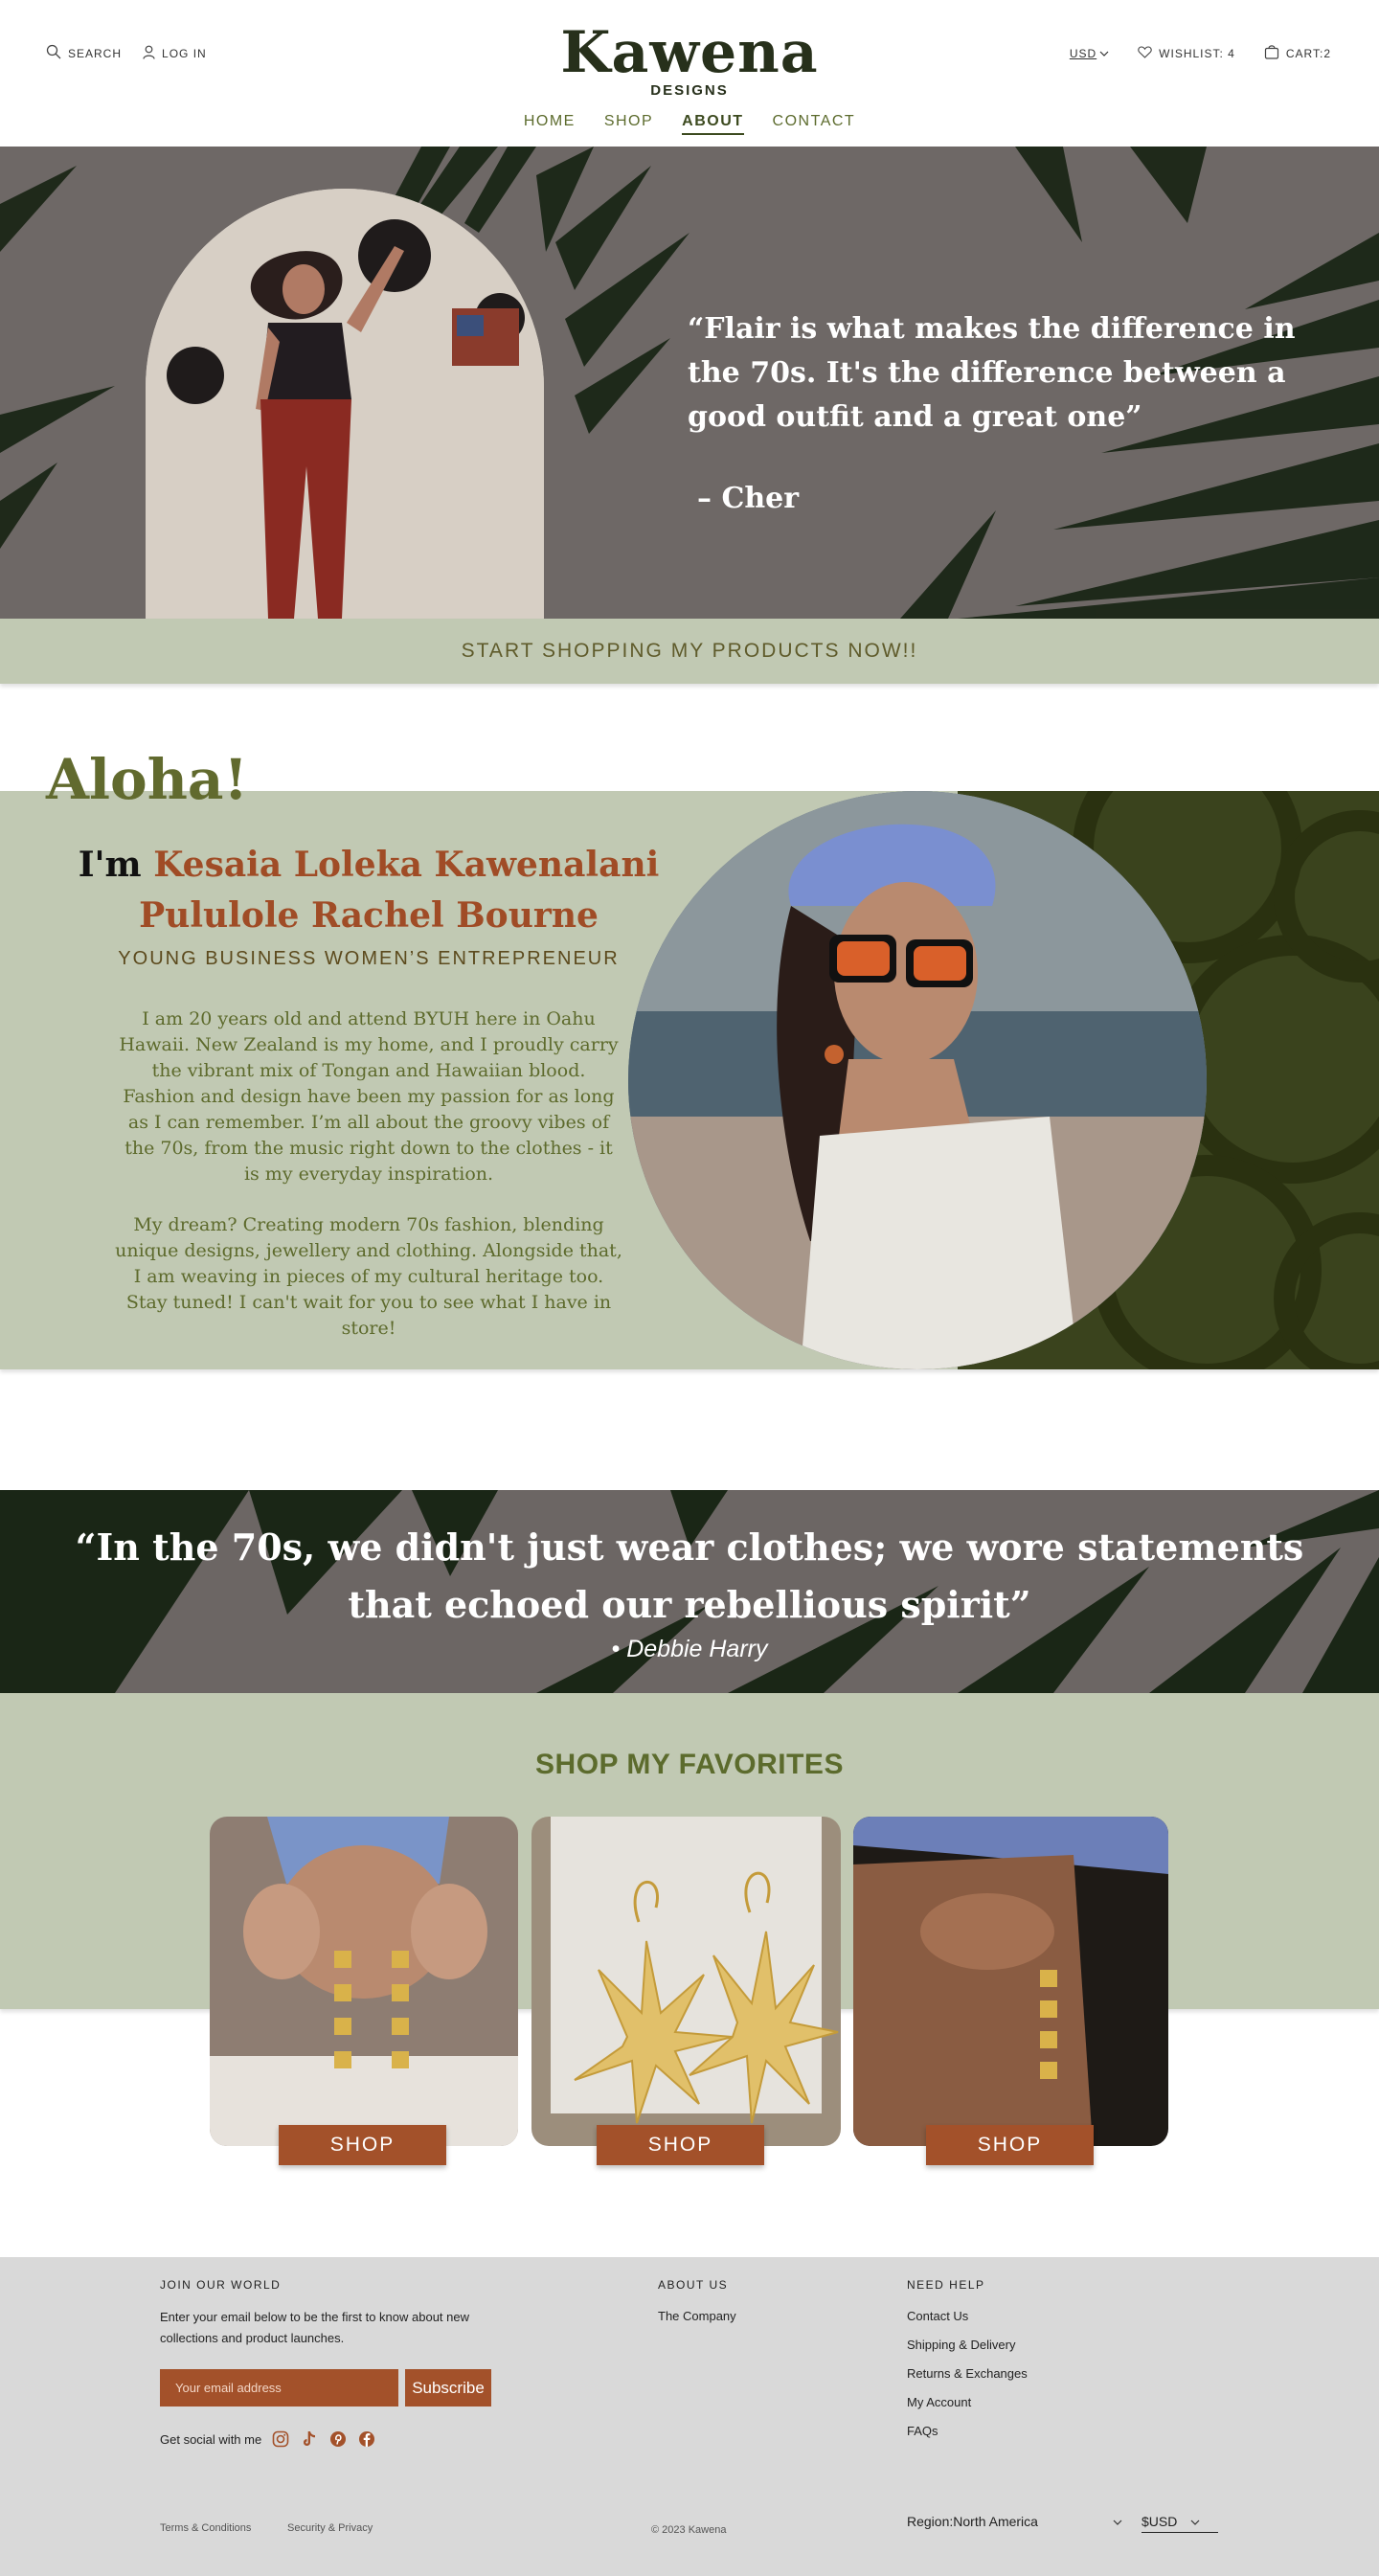  Describe the element at coordinates (330, 2528) in the screenshot. I see `security-link: Security & Privacy` at that location.